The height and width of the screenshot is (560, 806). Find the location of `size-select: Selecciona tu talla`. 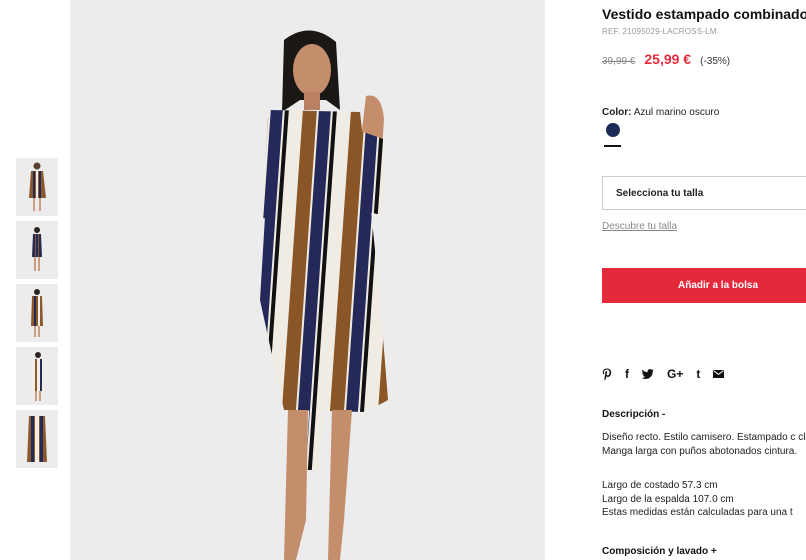

size-select: Selecciona tu talla is located at coordinates (704, 193).